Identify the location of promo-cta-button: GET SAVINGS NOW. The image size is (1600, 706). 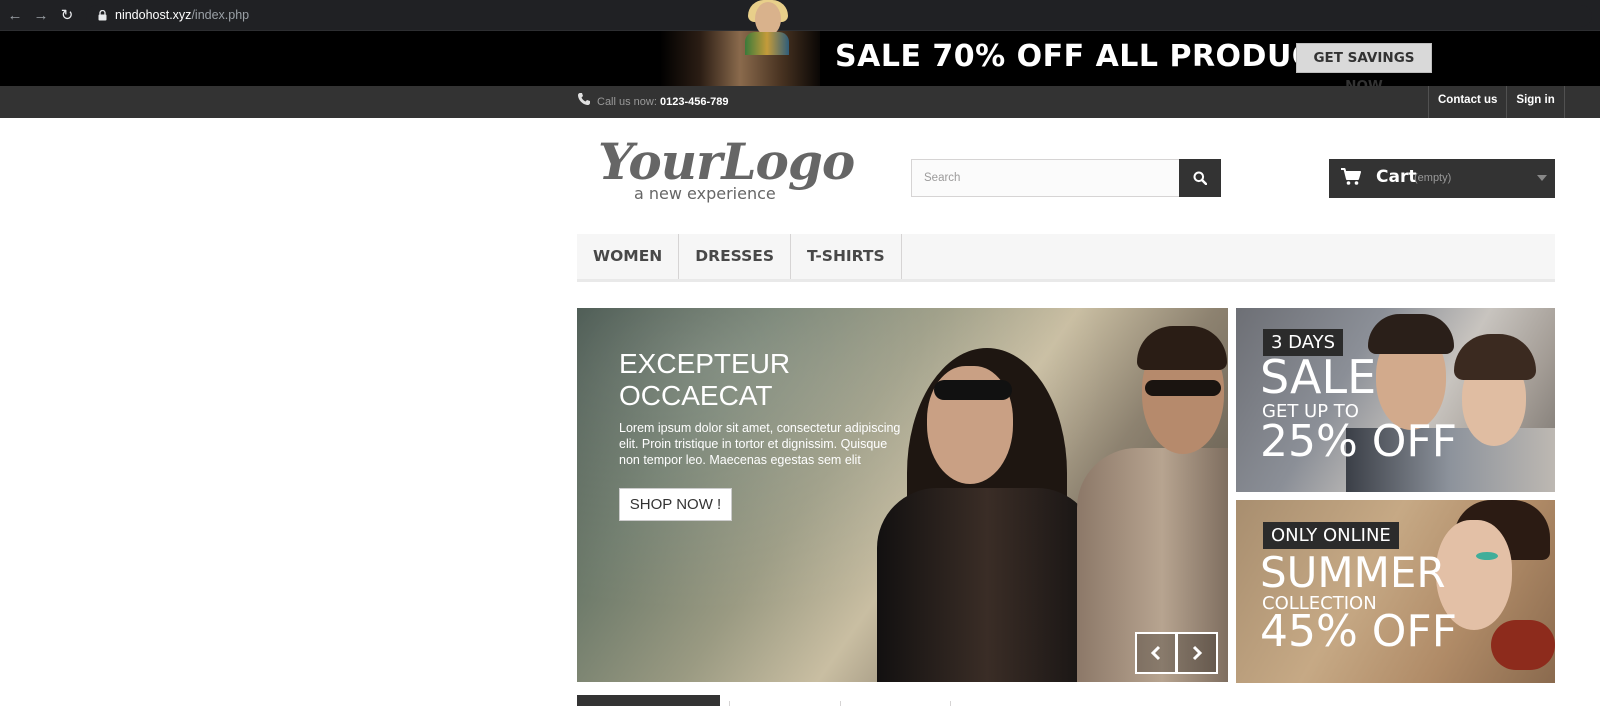
(1364, 68).